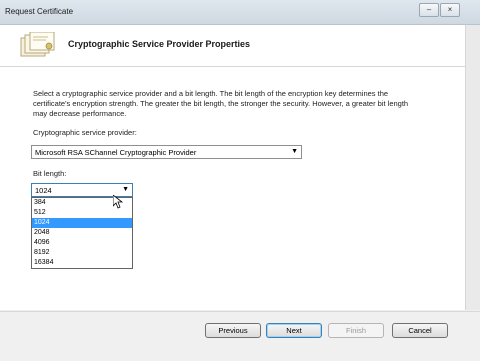 The image size is (480, 361). What do you see at coordinates (420, 330) in the screenshot?
I see `cancel-button: Cancel` at bounding box center [420, 330].